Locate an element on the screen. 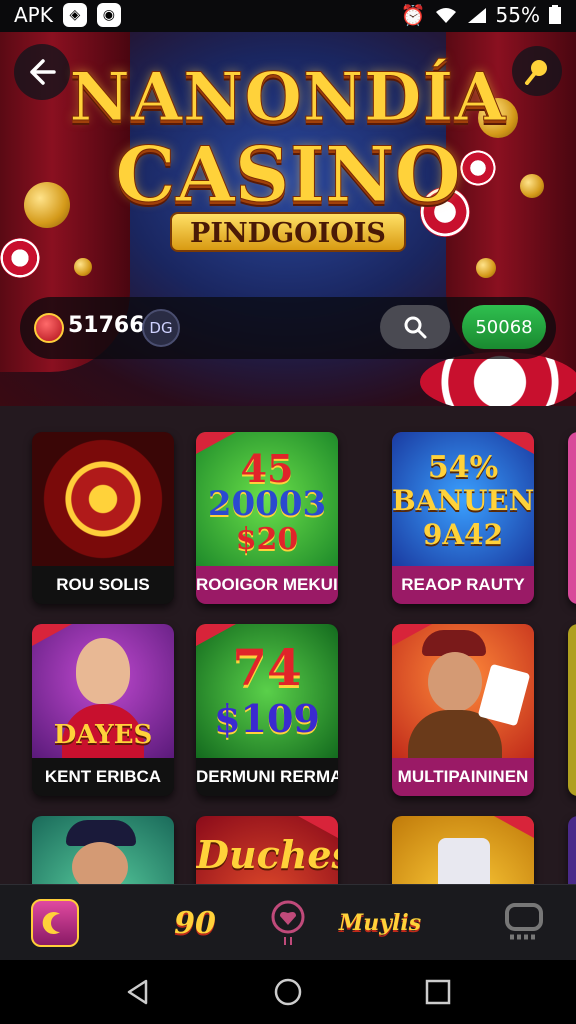  game-tile: Duches is located at coordinates (267, 850).